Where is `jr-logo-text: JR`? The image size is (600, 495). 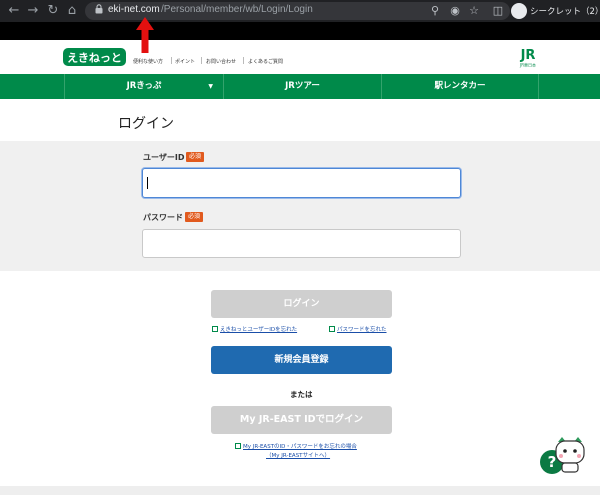 jr-logo-text: JR is located at coordinates (528, 55).